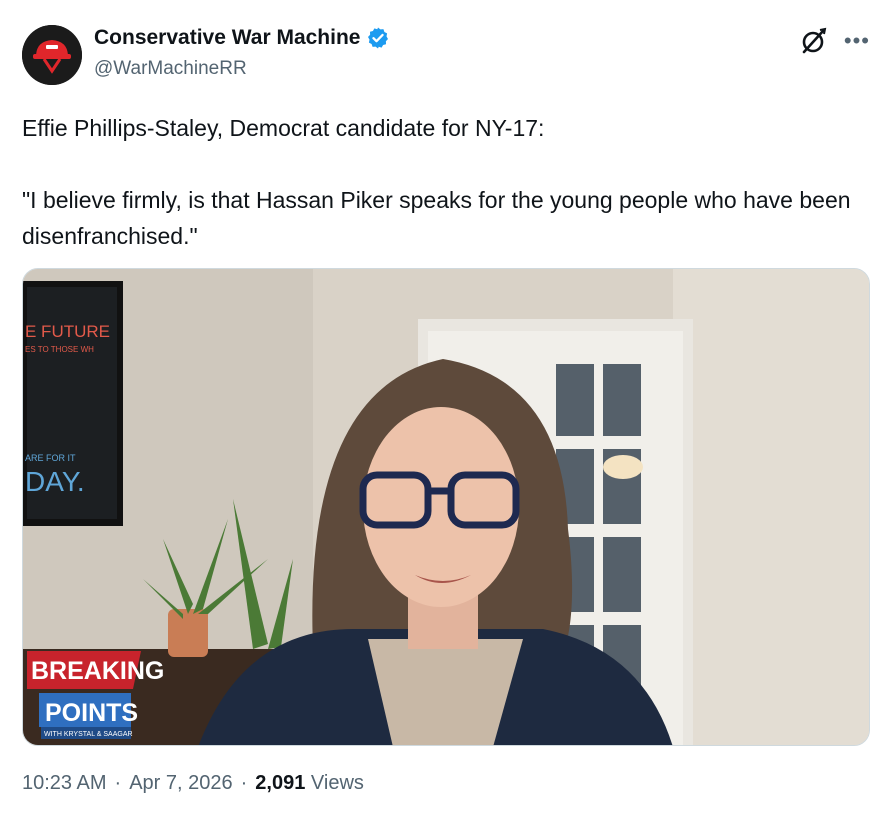 The height and width of the screenshot is (820, 892). What do you see at coordinates (88, 734) in the screenshot?
I see `logo-sub: WITH KRYSTAL & SAAGAR` at bounding box center [88, 734].